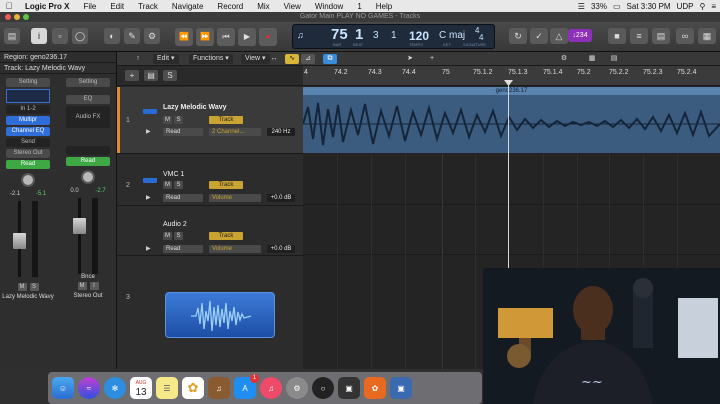 The height and width of the screenshot is (404, 720). Describe the element at coordinates (47, 6) in the screenshot. I see `menu-app-name: Logic Pro X` at that location.